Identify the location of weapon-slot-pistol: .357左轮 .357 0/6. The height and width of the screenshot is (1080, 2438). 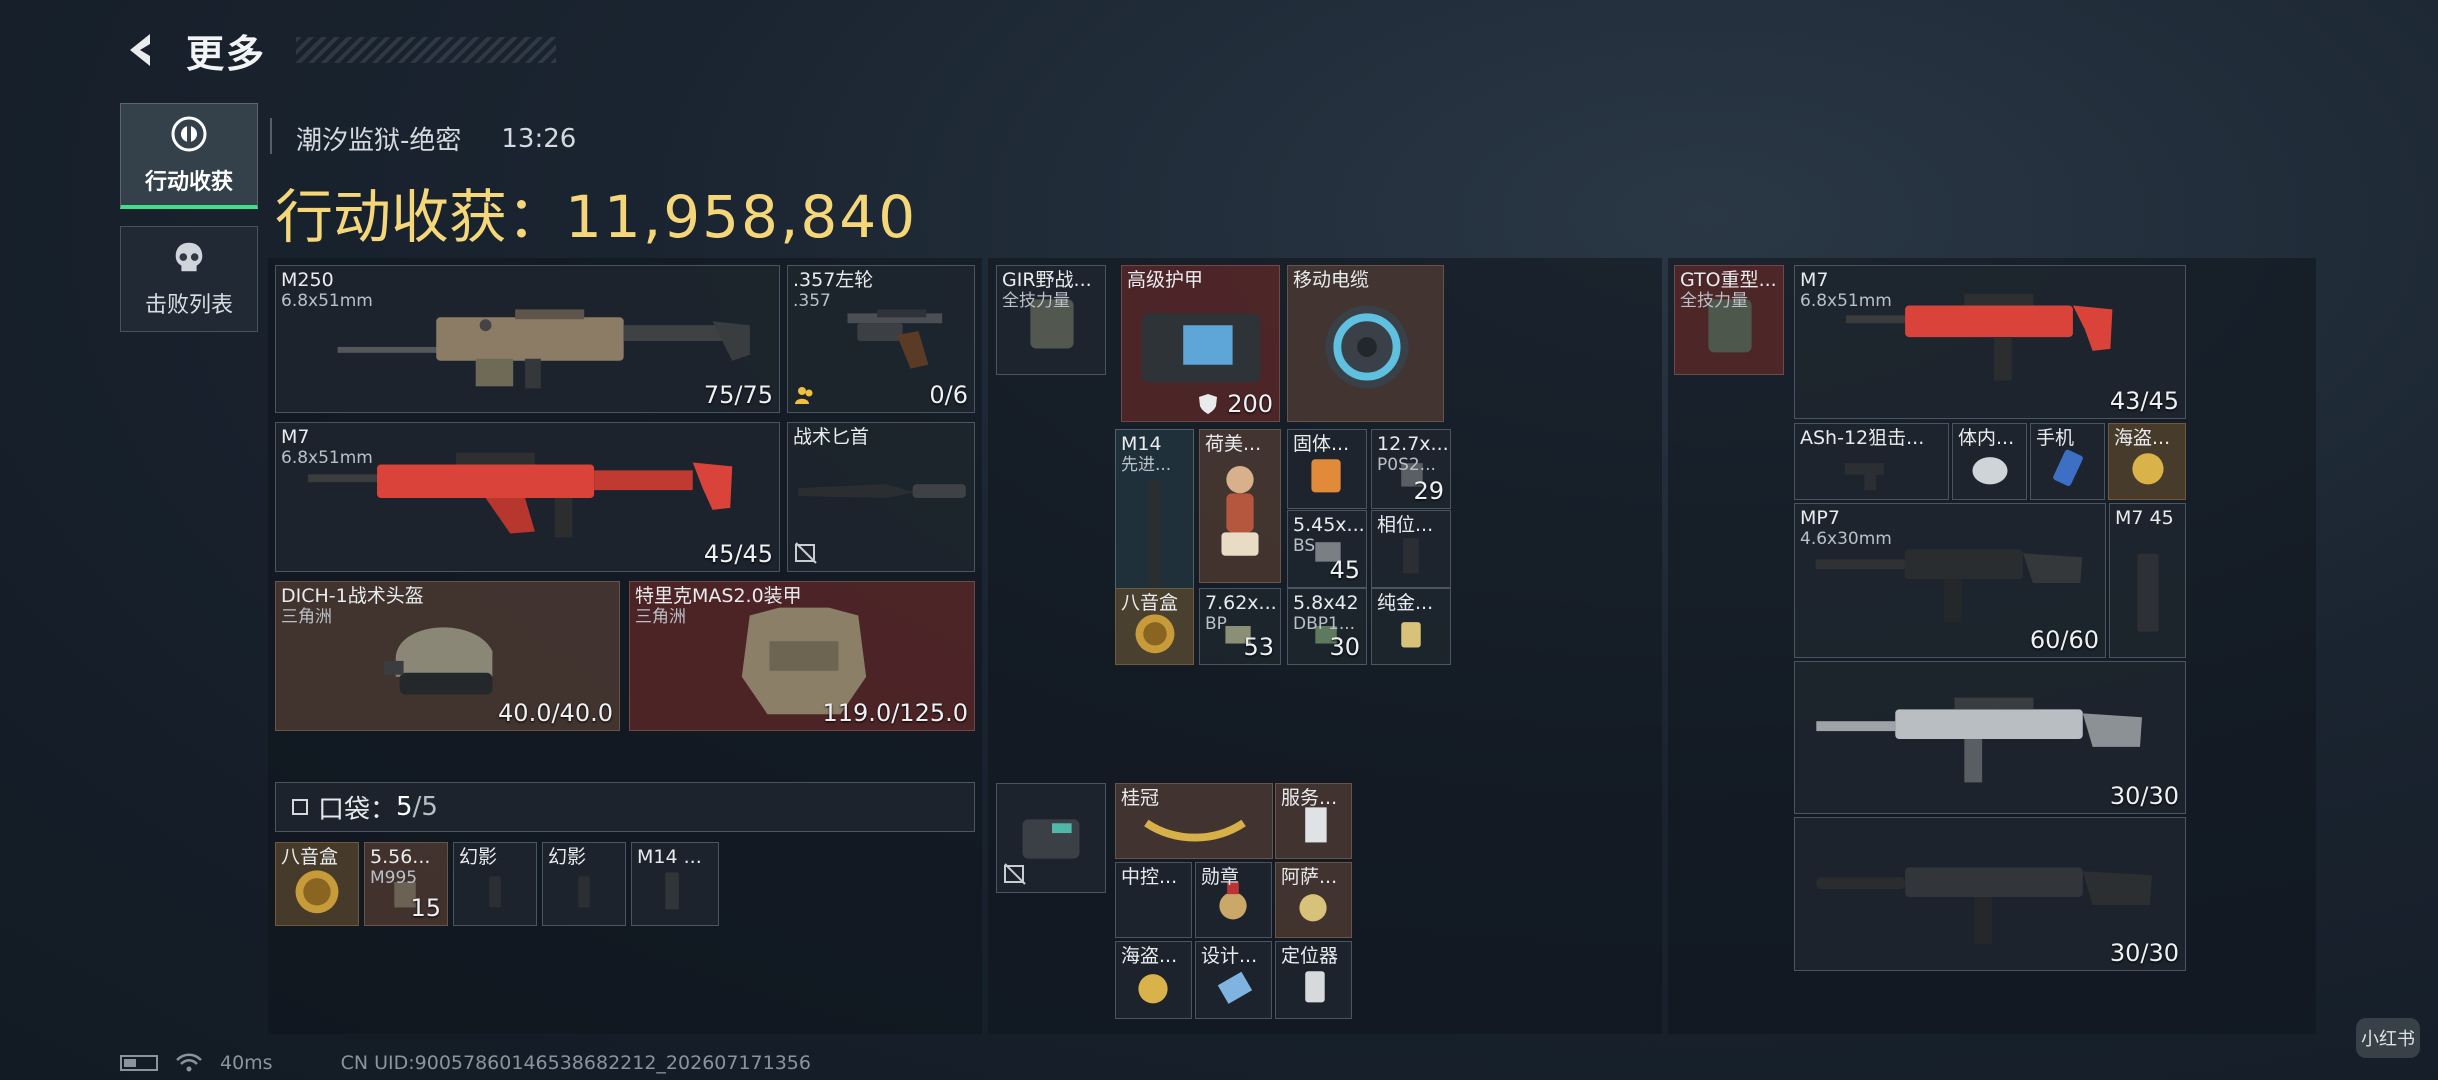
(881, 339).